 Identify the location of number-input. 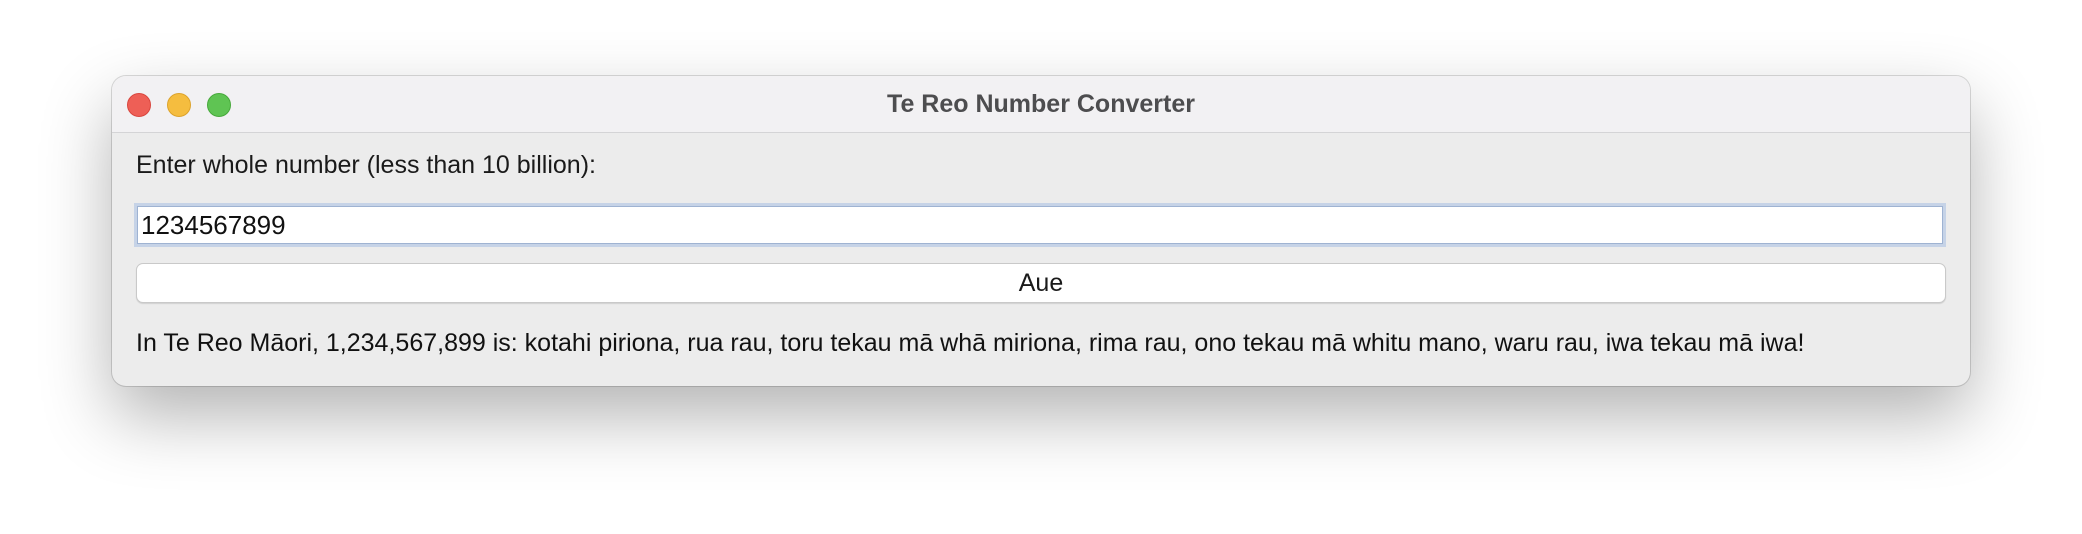
(1040, 225).